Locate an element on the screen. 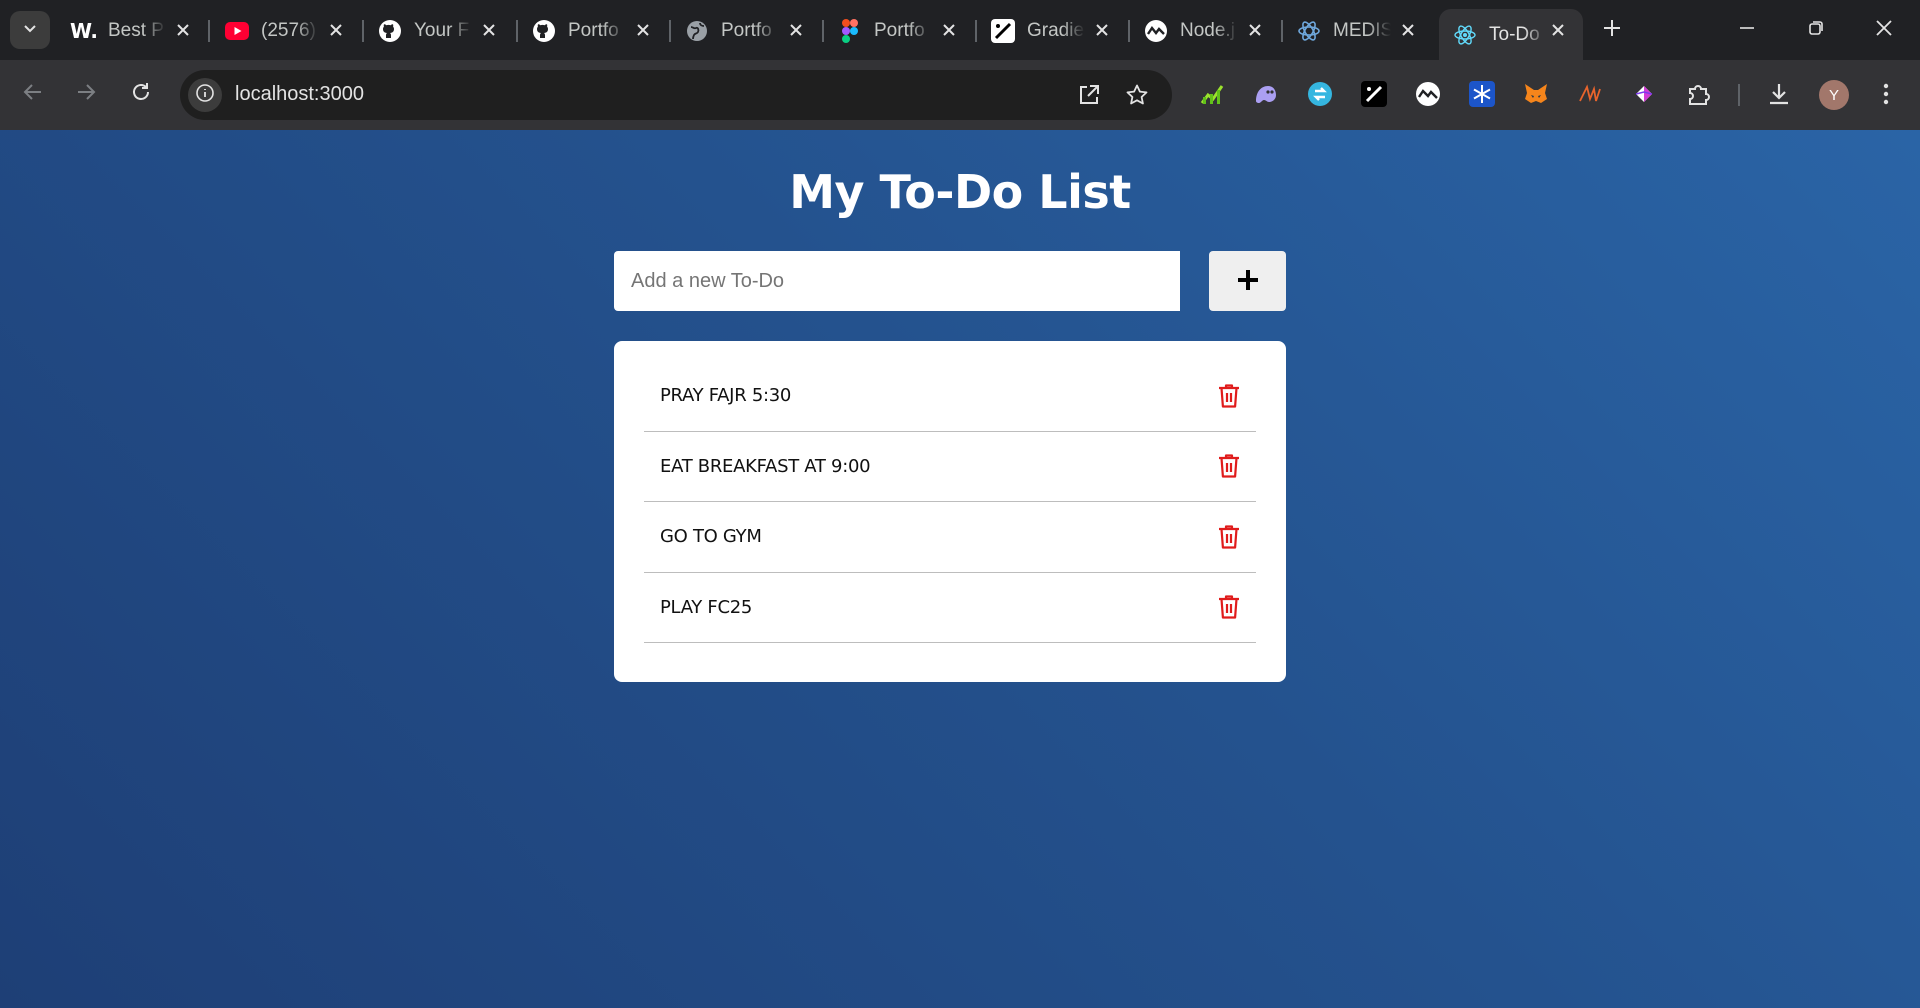 The height and width of the screenshot is (1008, 1920). react-icon is located at coordinates (1465, 35).